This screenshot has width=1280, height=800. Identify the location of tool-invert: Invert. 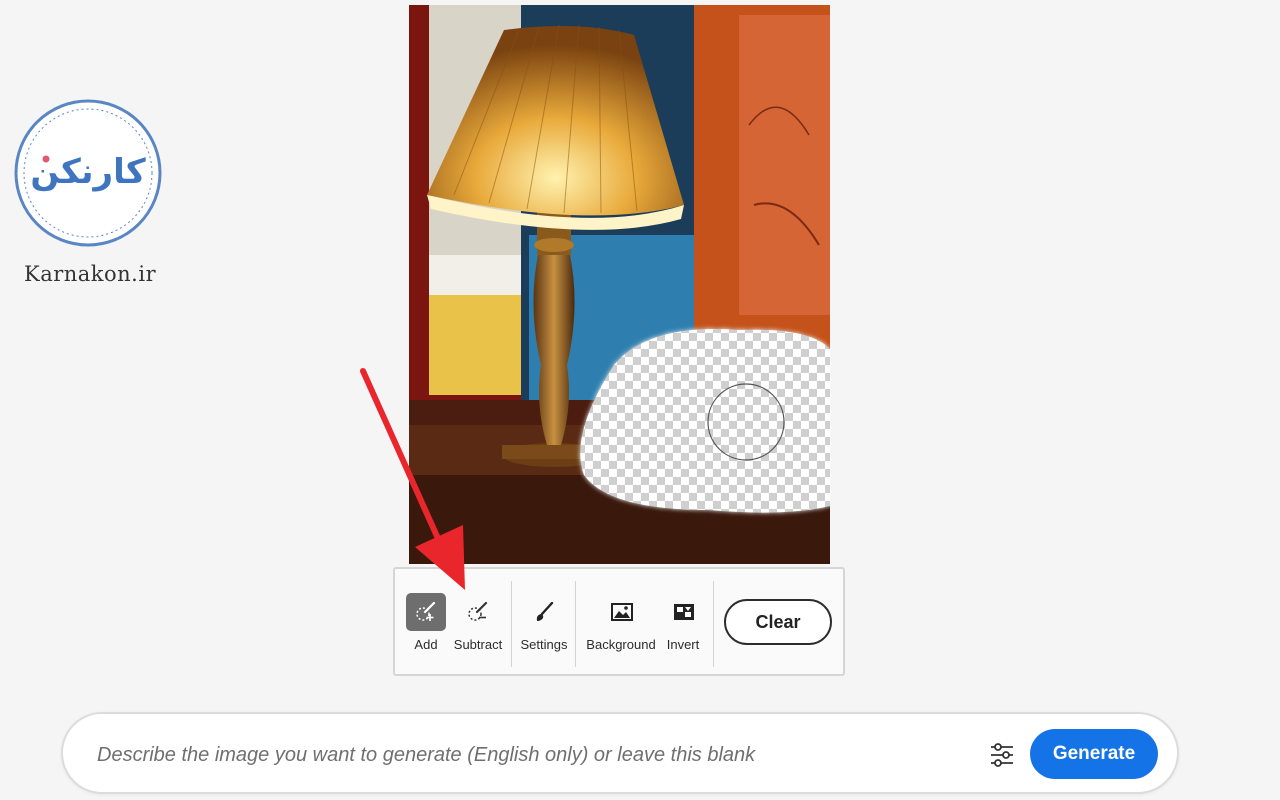
(683, 626).